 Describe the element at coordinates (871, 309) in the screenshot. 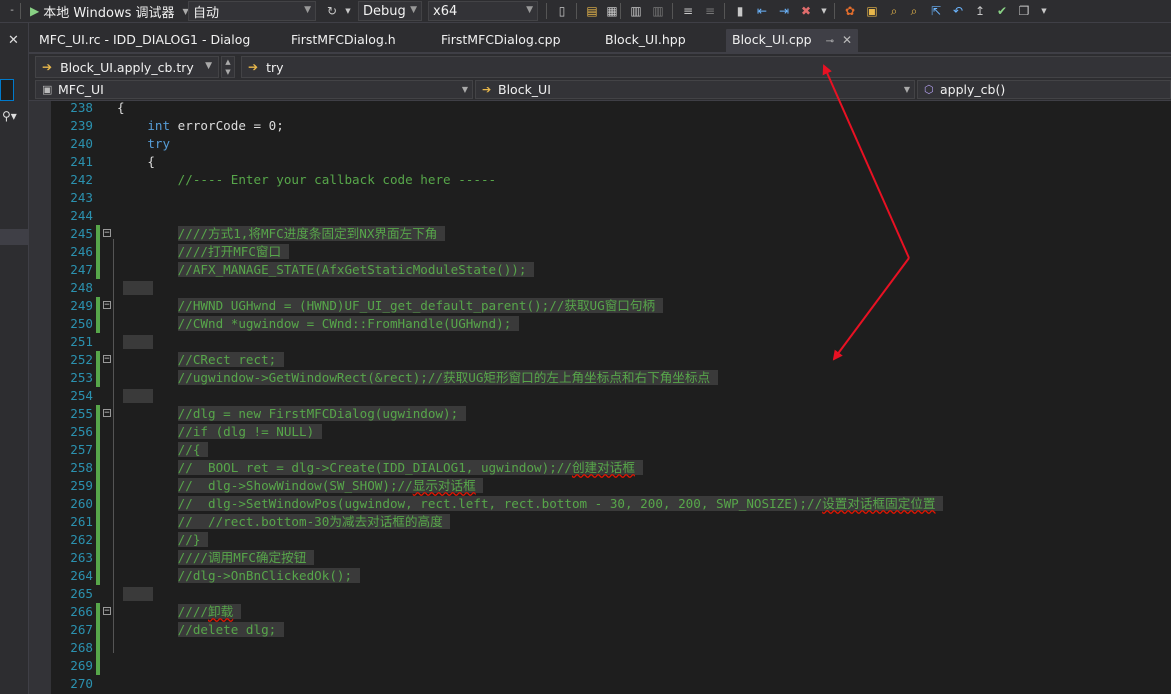

I see `annotation-arrow-to-code` at that location.